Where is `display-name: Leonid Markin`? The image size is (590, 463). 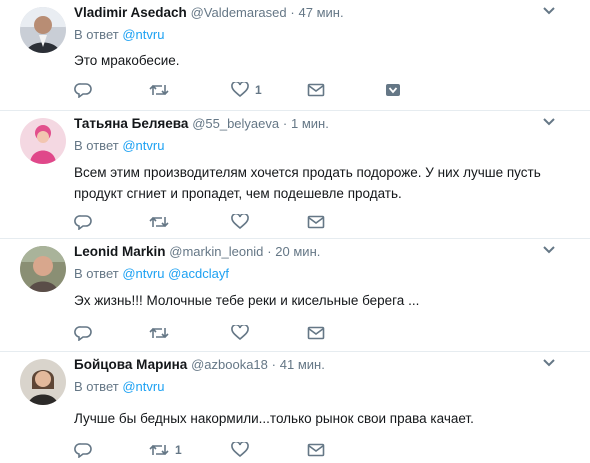 display-name: Leonid Markin is located at coordinates (120, 251).